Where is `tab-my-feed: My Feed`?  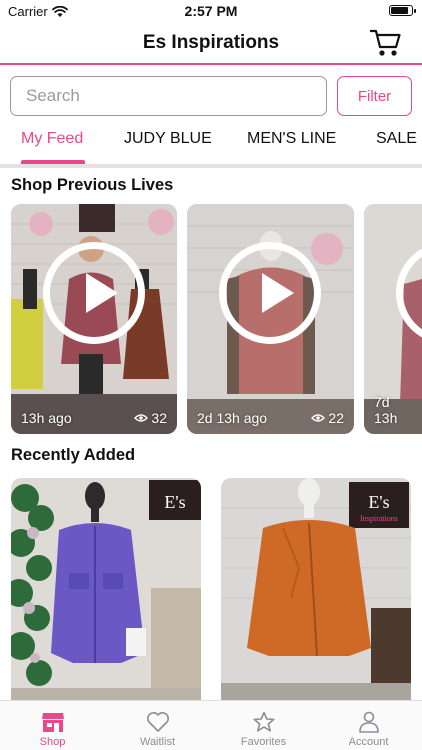 tab-my-feed: My Feed is located at coordinates (52, 139).